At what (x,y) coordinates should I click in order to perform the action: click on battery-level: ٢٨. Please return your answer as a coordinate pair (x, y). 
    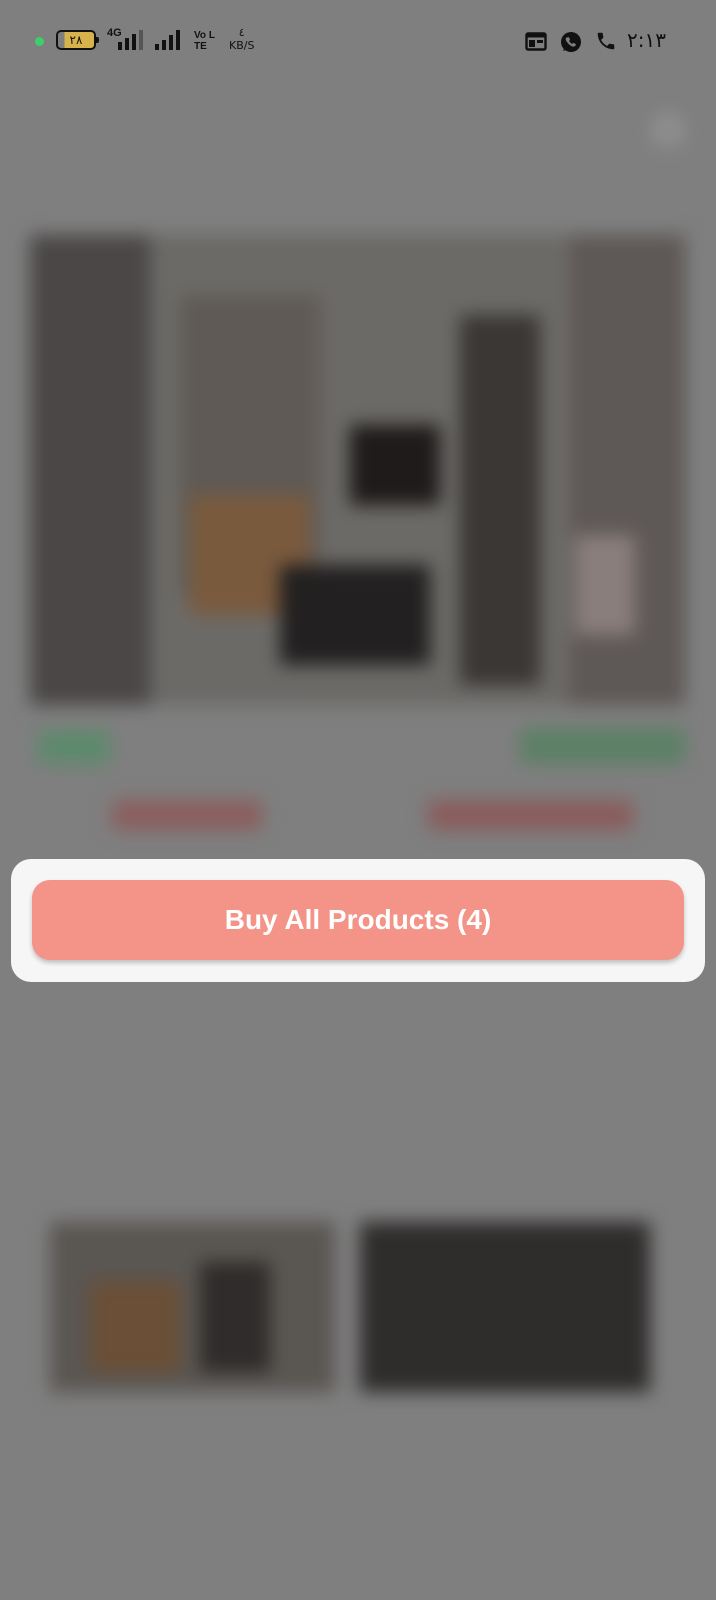
    Looking at the image, I should click on (76, 40).